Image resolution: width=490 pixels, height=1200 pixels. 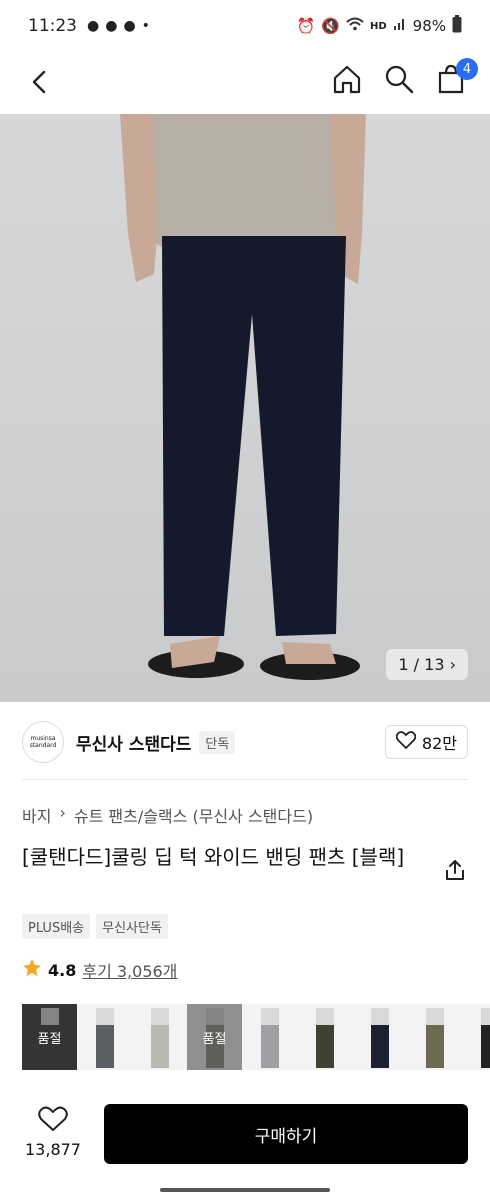 I want to click on breadcrumb-subcategory: 슈트 팬츠/슬랙스 (무신사 스탠다드), so click(x=193, y=815).